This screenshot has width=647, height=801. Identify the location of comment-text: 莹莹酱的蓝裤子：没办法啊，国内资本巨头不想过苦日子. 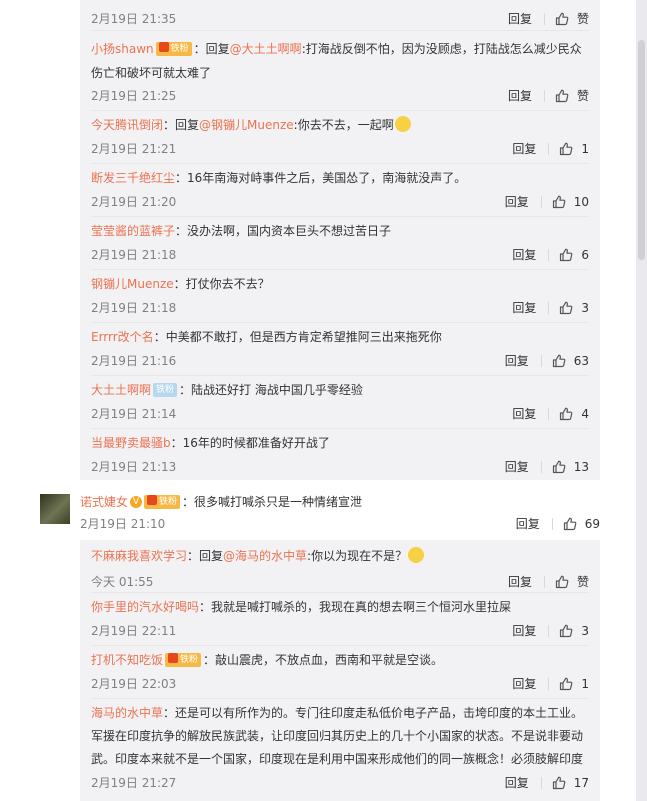
(340, 231).